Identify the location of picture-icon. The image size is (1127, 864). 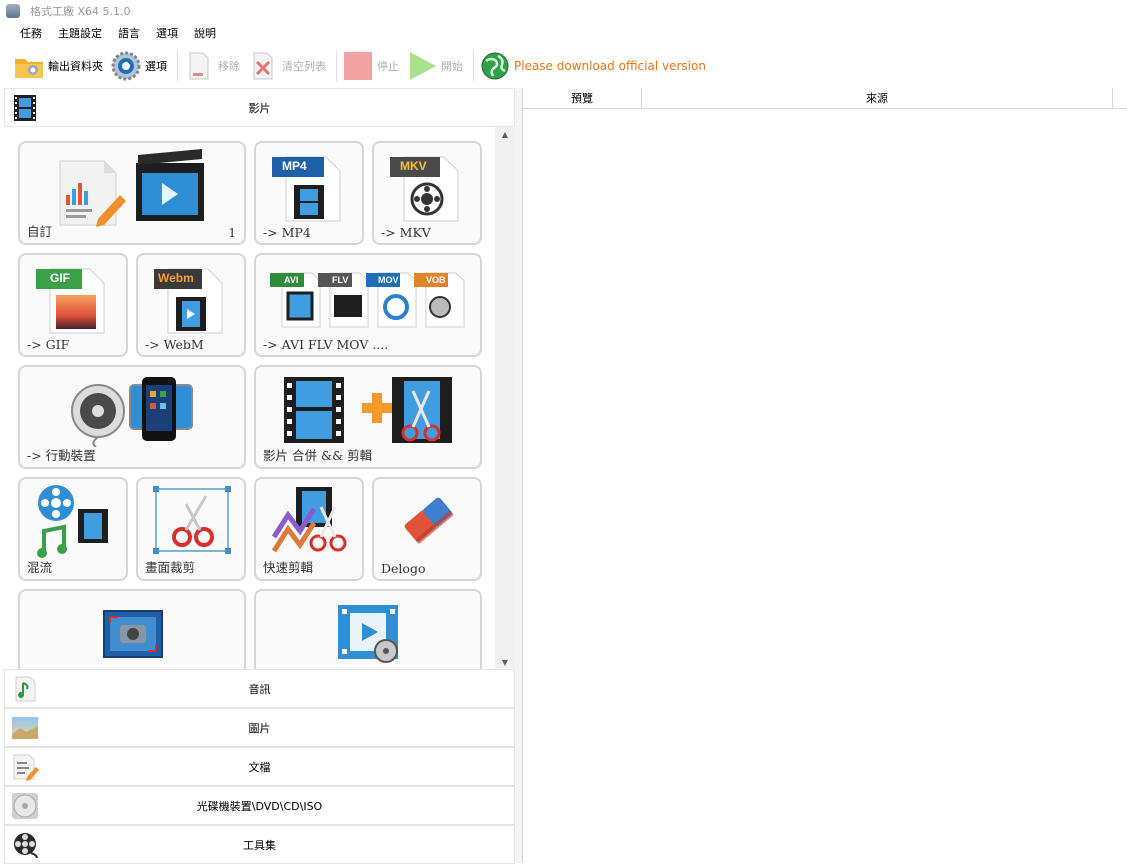
(25, 728).